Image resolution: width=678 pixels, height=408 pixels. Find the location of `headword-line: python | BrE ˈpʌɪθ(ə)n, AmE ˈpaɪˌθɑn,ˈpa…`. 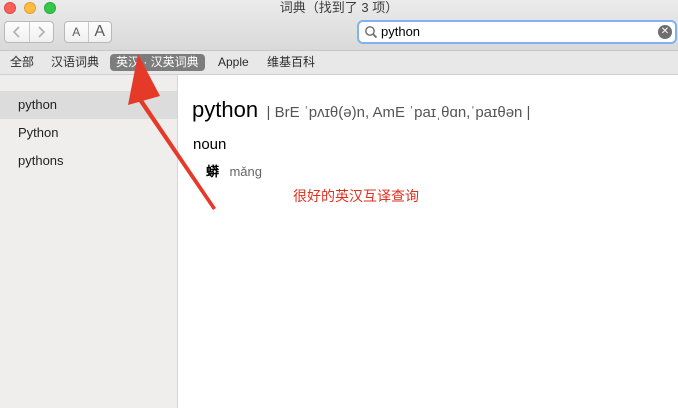

headword-line: python | BrE ˈpʌɪθ(ə)n, AmE ˈpaɪˌθɑn,ˈpa… is located at coordinates (361, 110).